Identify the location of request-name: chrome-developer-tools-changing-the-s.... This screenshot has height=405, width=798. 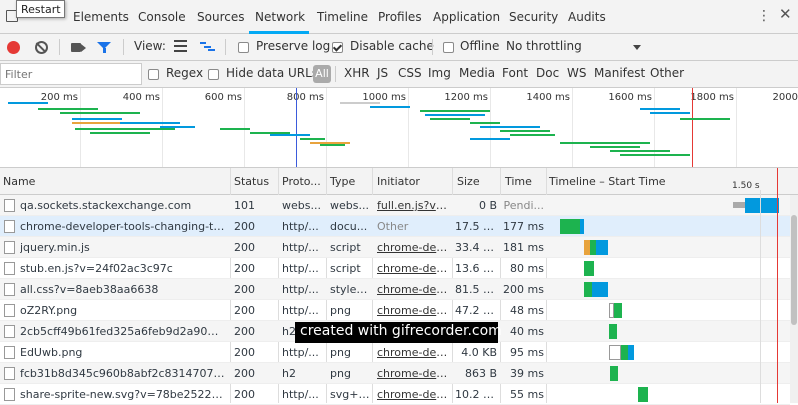
(122, 226).